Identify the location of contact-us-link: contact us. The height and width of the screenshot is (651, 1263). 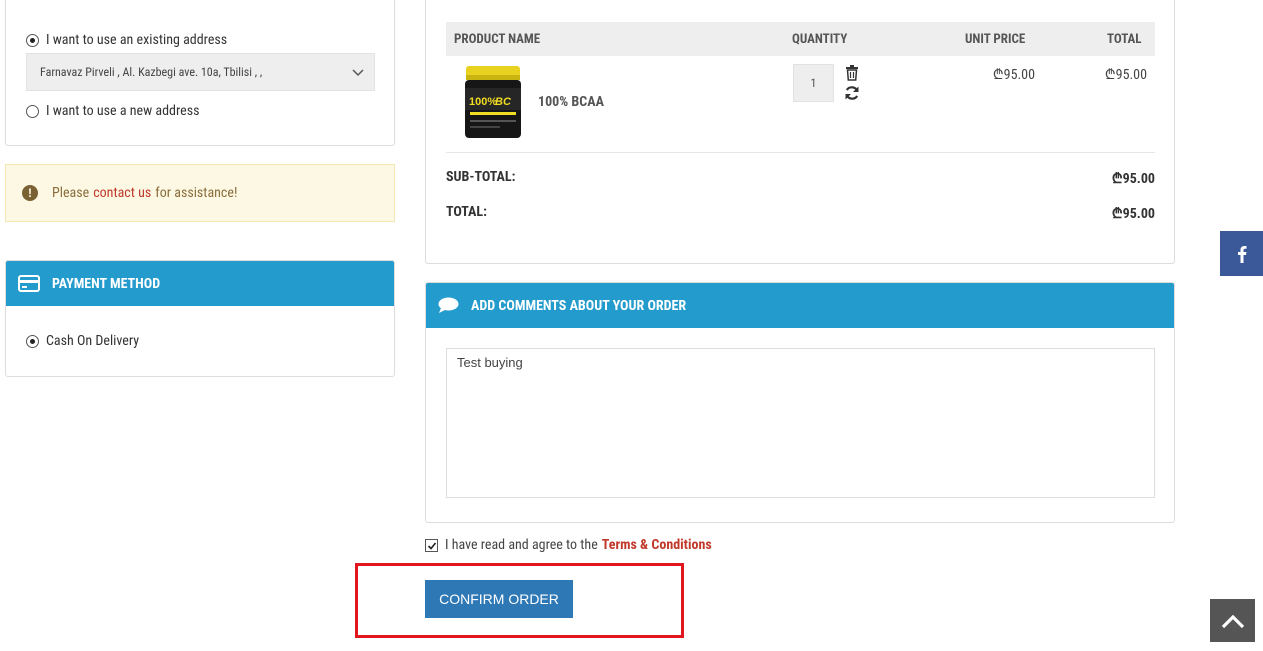
(122, 193).